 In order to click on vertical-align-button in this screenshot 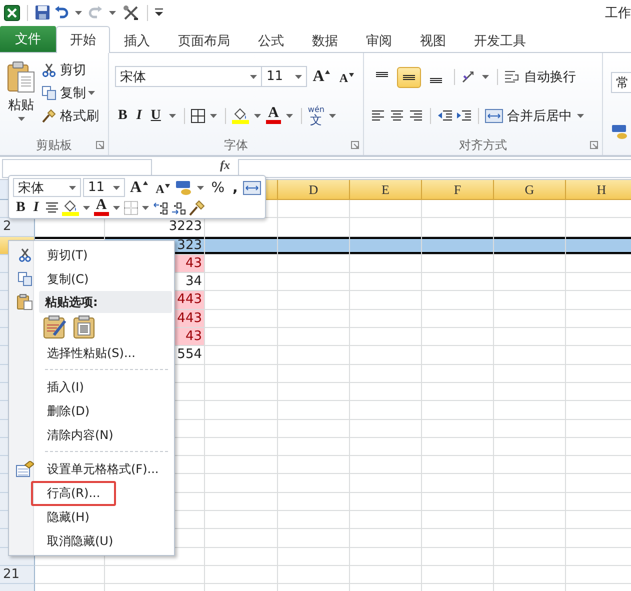, I will do `click(409, 77)`.